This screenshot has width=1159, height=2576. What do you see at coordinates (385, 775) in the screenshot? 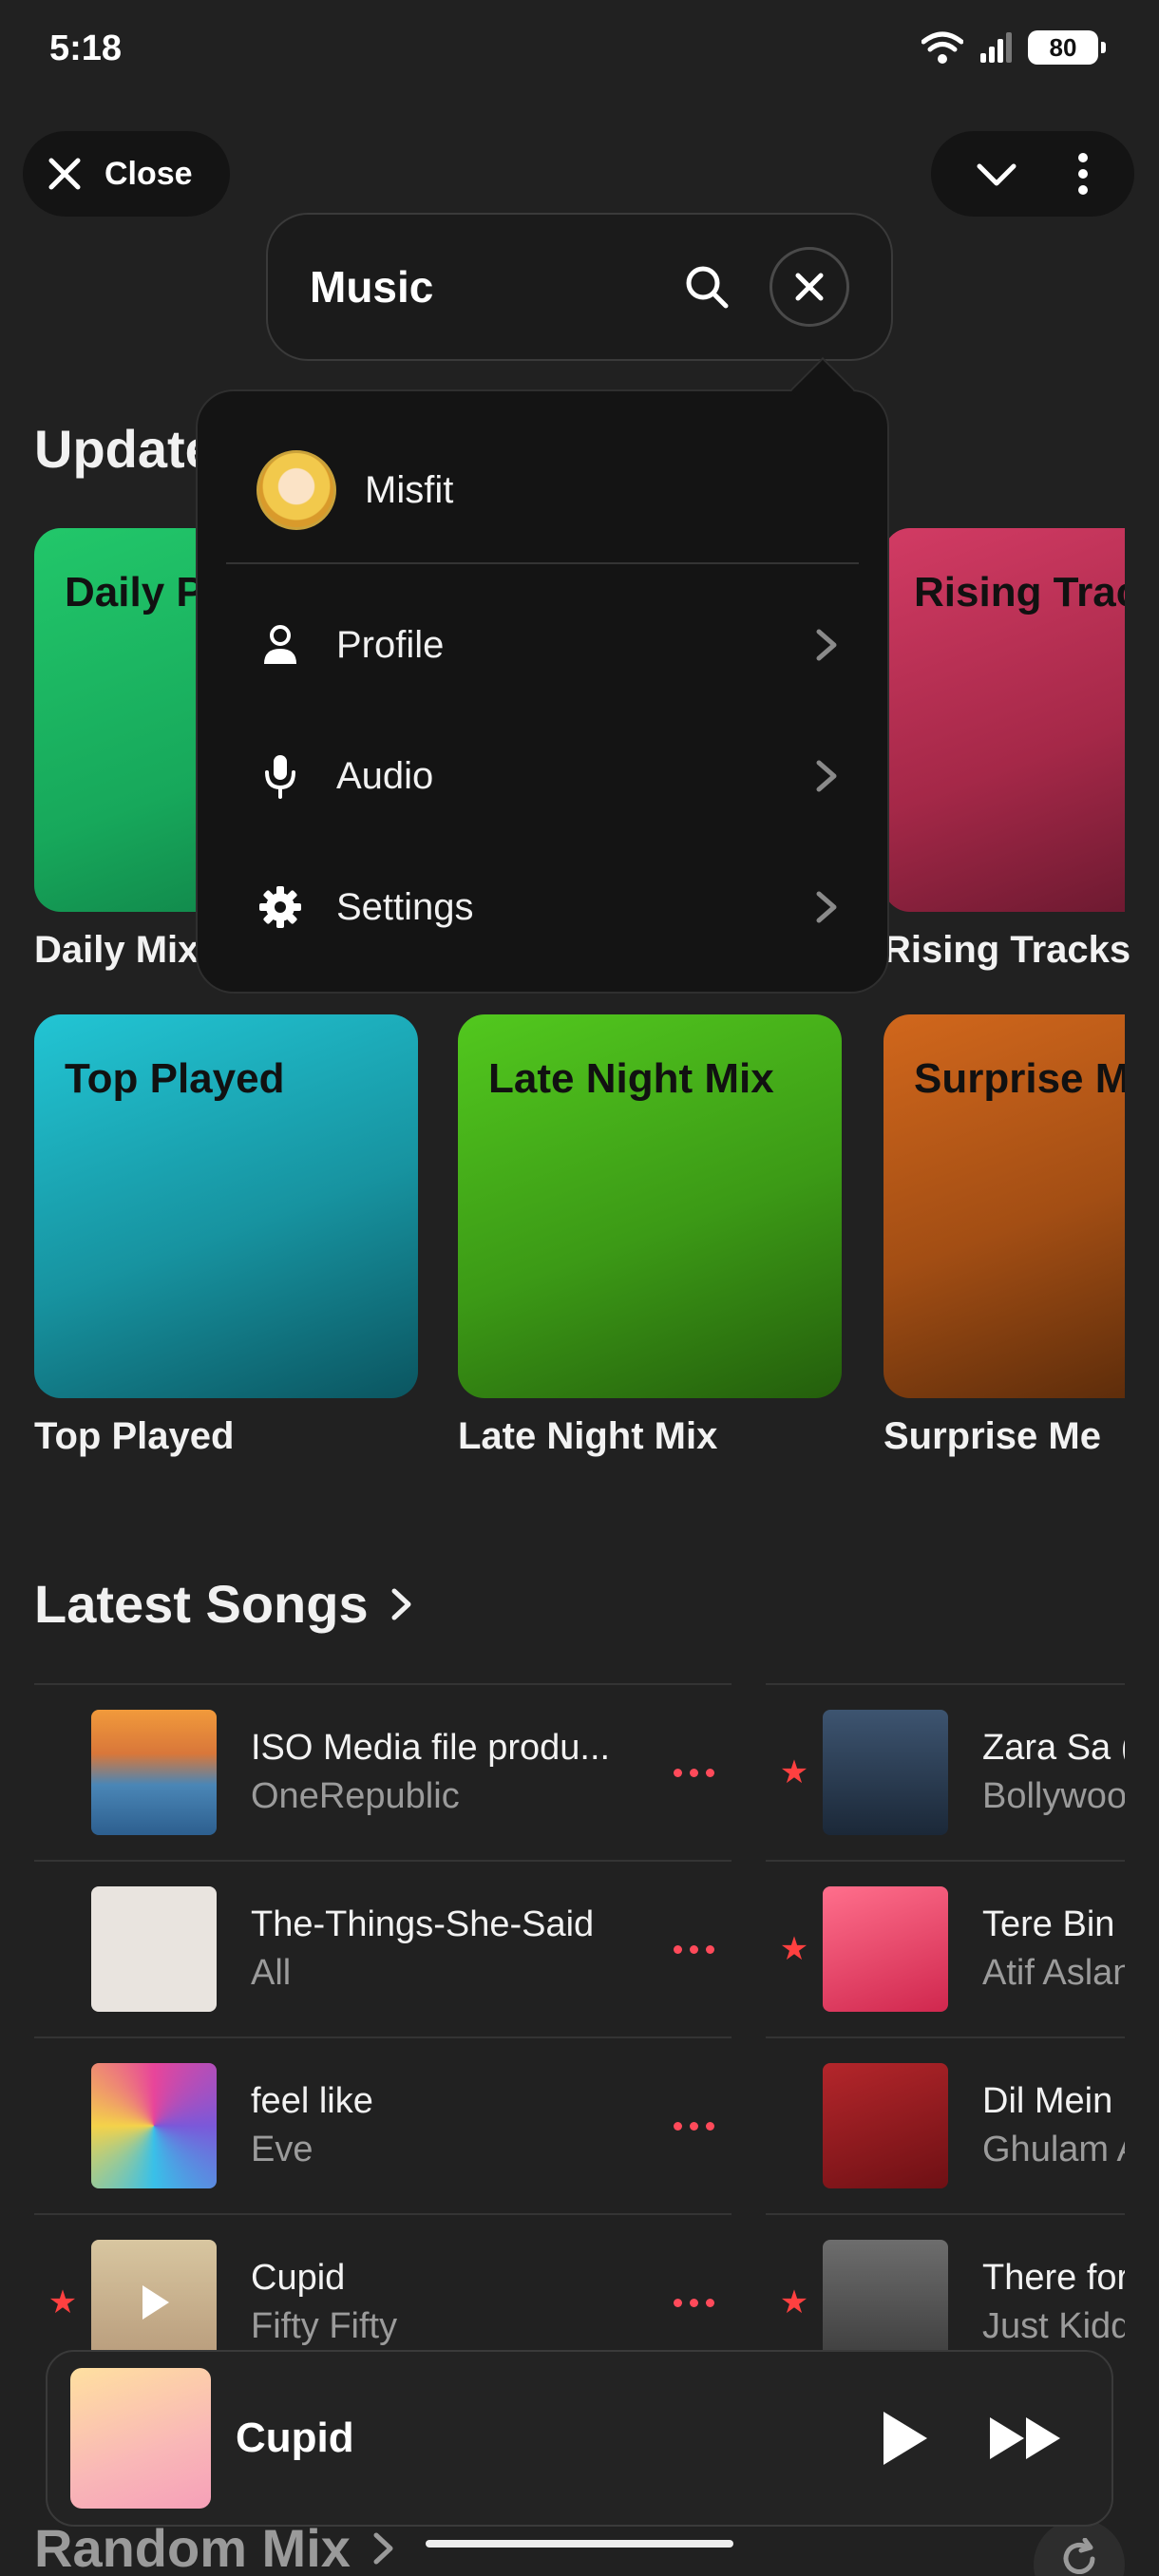
I see `menu-item-label: Audio` at bounding box center [385, 775].